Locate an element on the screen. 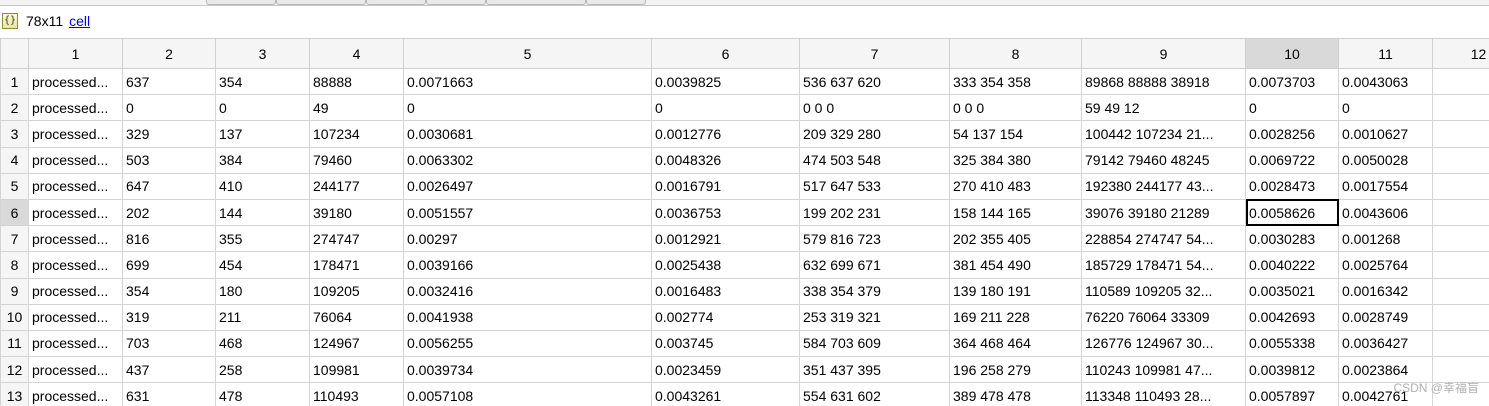 The width and height of the screenshot is (1489, 406). table-cell: 0.0048326 is located at coordinates (725, 160).